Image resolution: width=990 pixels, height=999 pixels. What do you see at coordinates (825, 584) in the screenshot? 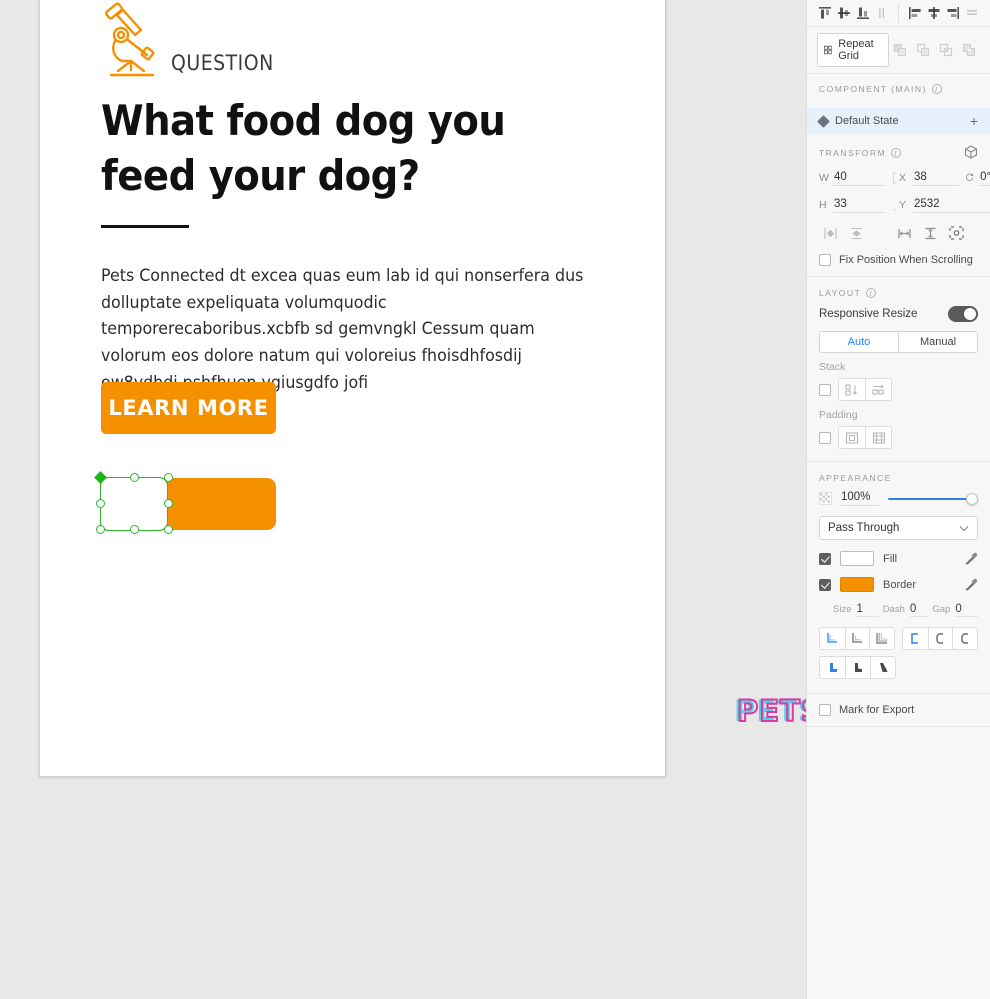
I see `border-checkbox` at bounding box center [825, 584].